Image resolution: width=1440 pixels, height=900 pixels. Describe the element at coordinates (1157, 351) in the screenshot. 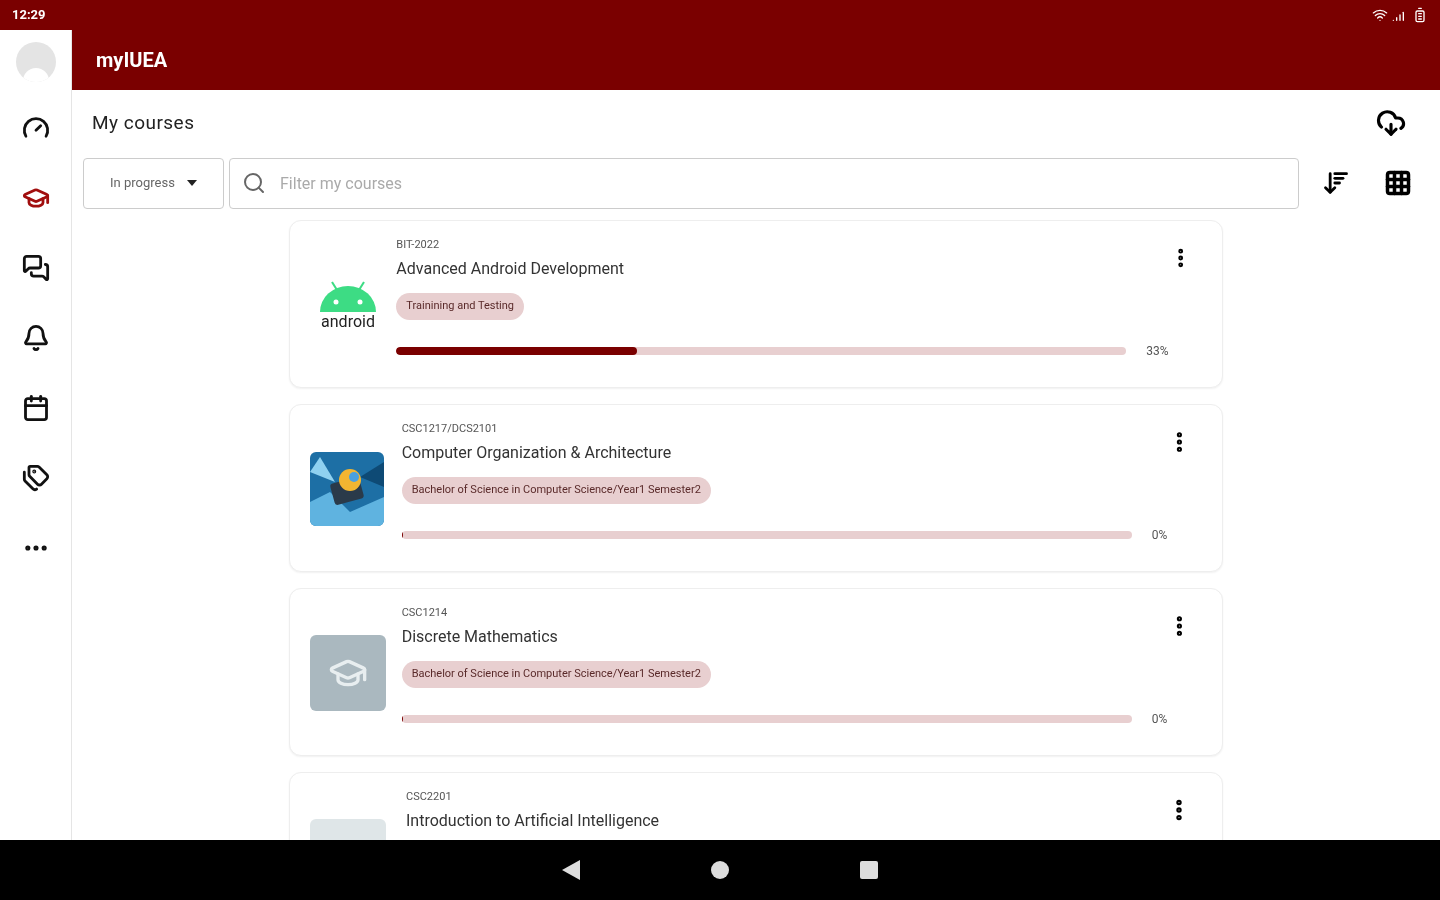

I see `progress-percent: 33%` at that location.